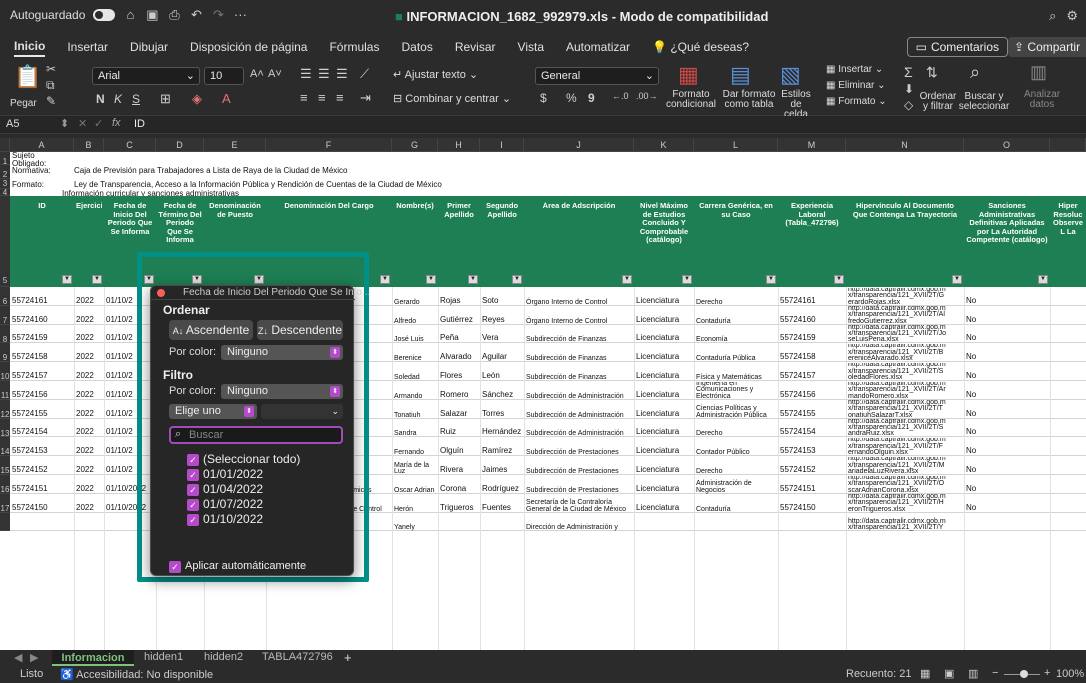  I want to click on search-field: ⌕ Buscar, so click(256, 435).